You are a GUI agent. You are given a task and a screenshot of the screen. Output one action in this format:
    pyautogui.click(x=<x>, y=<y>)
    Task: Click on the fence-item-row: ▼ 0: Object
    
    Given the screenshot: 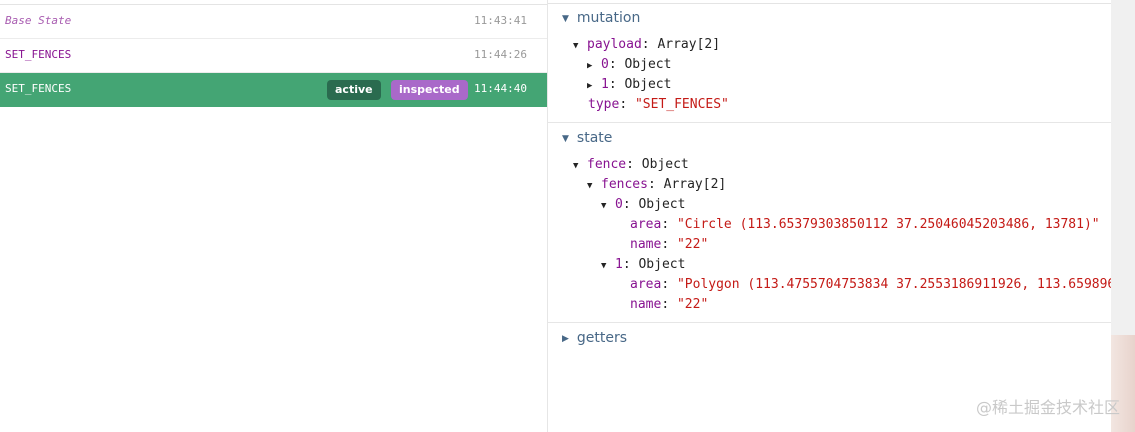 What is the action you would take?
    pyautogui.click(x=643, y=204)
    